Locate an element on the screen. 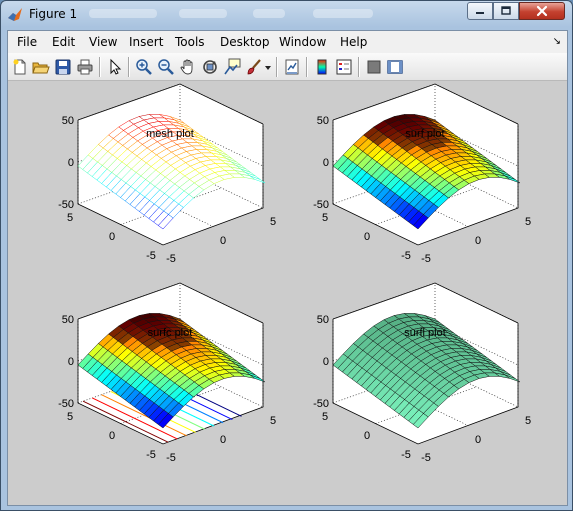 The height and width of the screenshot is (511, 573). brush-icon is located at coordinates (254, 67).